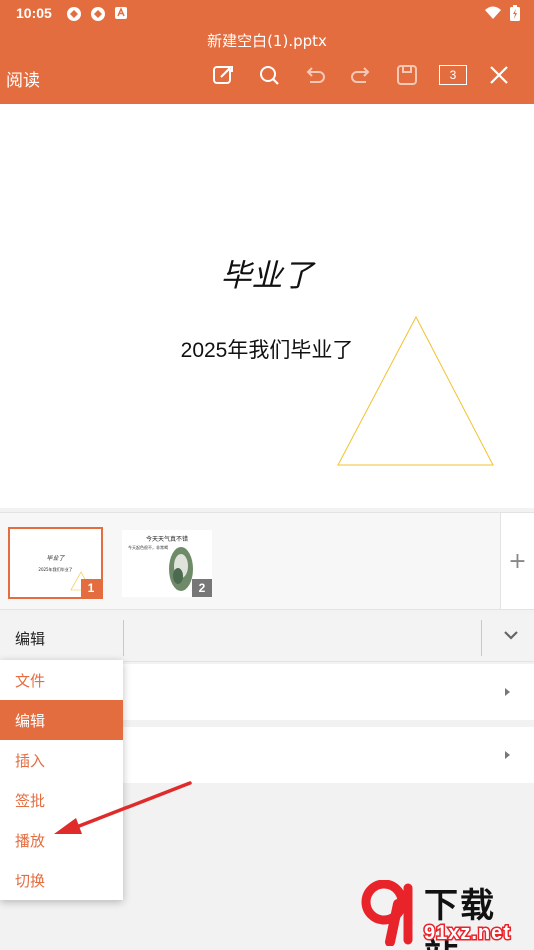  Describe the element at coordinates (148, 547) in the screenshot. I see `thumb2-bullet: 今天起色很不，非常喝` at that location.